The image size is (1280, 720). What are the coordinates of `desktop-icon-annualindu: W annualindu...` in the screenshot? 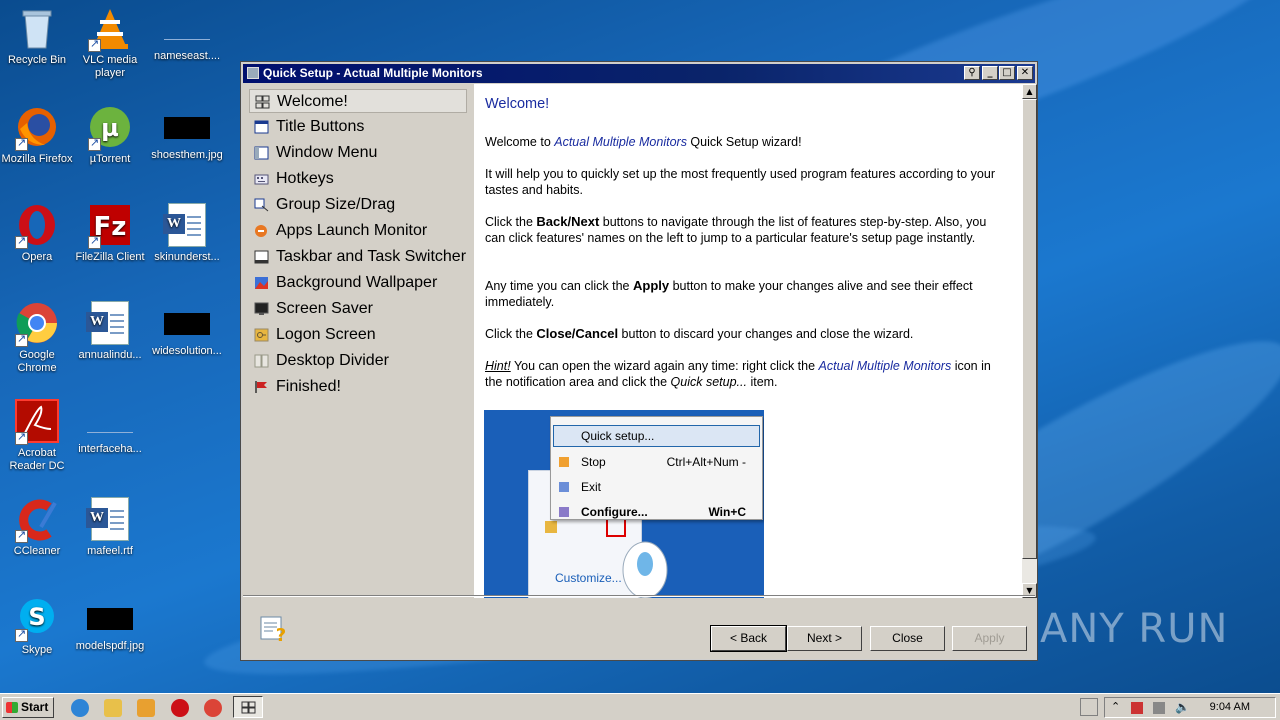 It's located at (110, 331).